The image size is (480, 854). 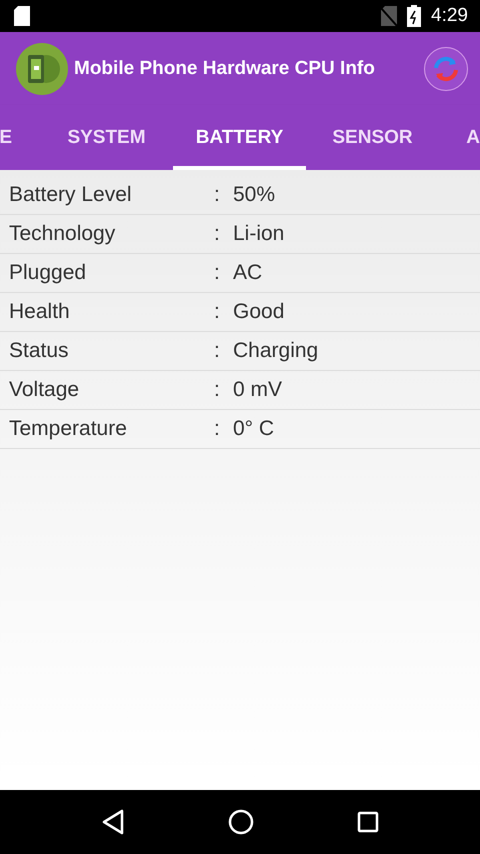 I want to click on property-label: Plugged, so click(x=48, y=273).